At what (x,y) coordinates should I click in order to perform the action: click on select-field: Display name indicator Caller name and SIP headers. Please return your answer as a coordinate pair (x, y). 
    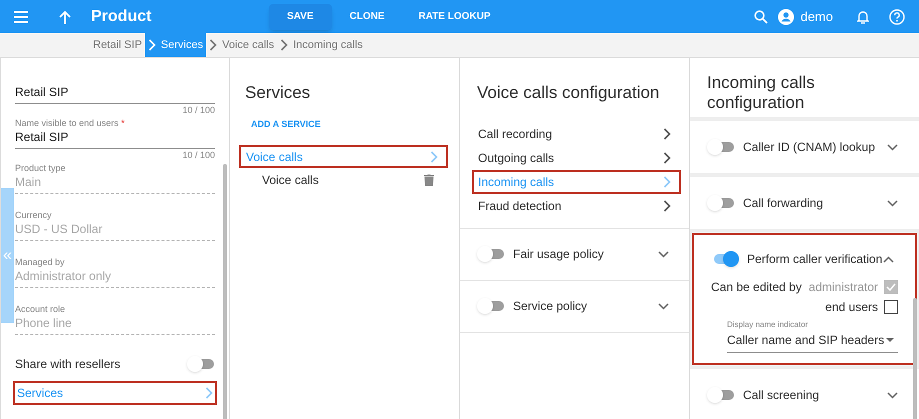
    Looking at the image, I should click on (812, 336).